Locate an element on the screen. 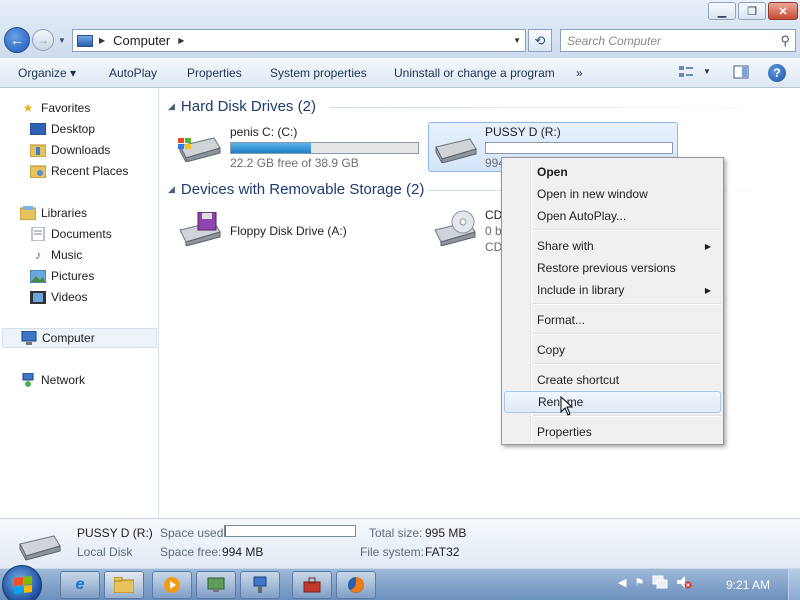  computer-icon is located at coordinates (85, 40).